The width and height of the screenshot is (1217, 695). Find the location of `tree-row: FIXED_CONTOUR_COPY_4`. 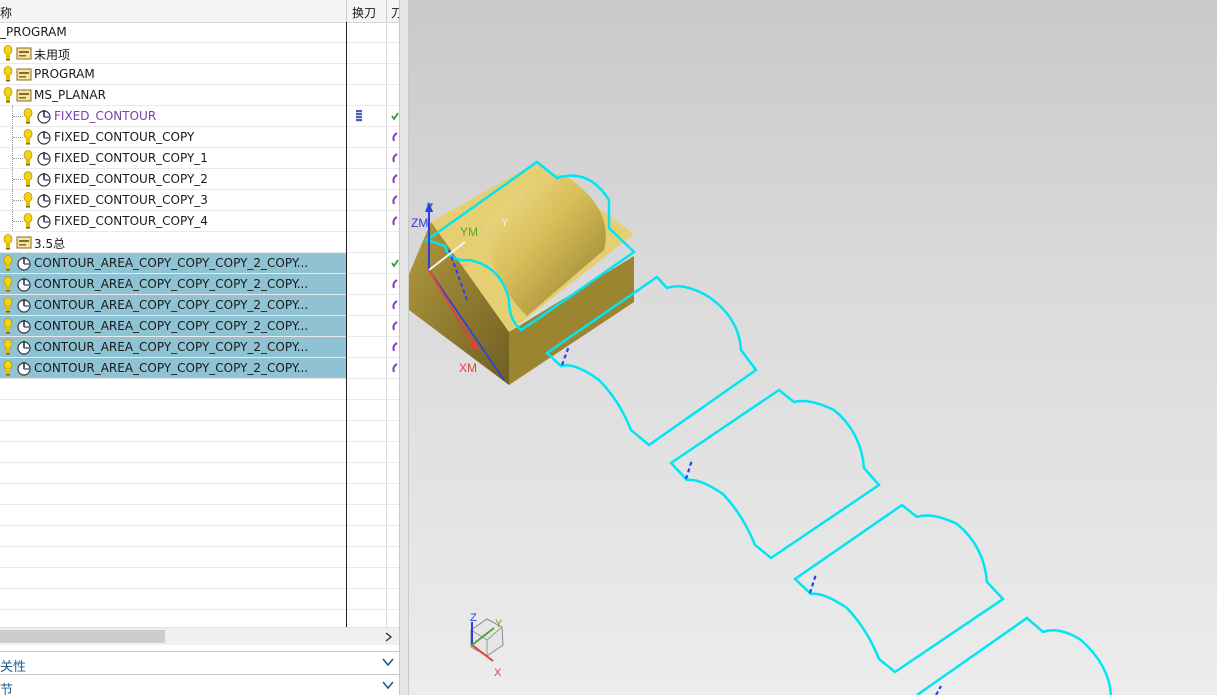

tree-row: FIXED_CONTOUR_COPY_4 is located at coordinates (199, 221).